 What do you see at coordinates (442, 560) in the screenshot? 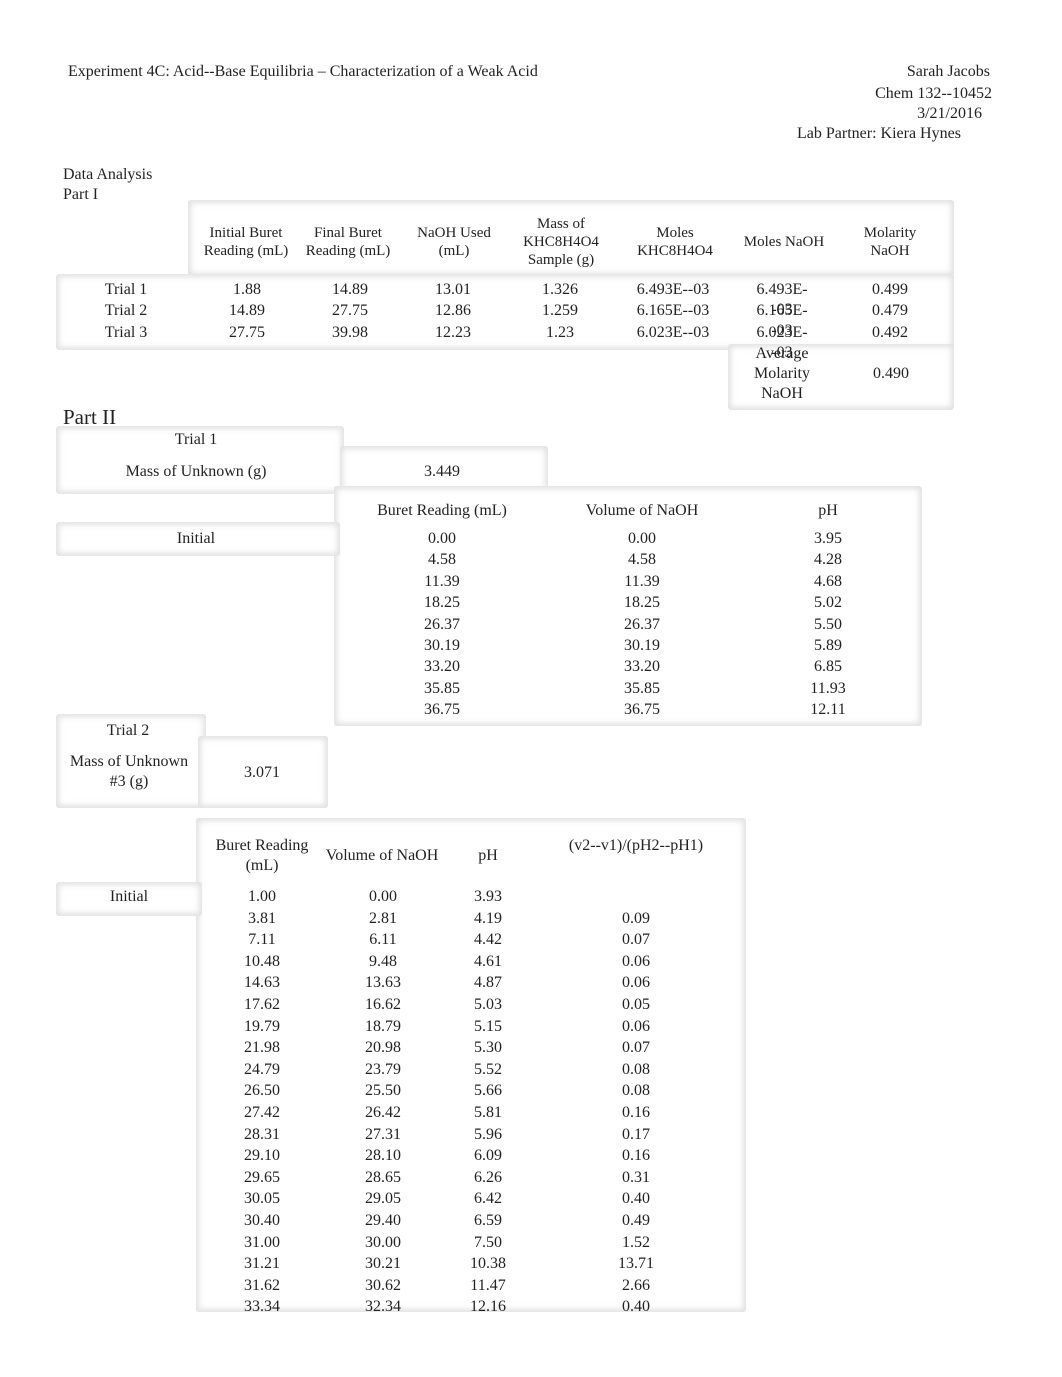
I see `cell: 4.58` at bounding box center [442, 560].